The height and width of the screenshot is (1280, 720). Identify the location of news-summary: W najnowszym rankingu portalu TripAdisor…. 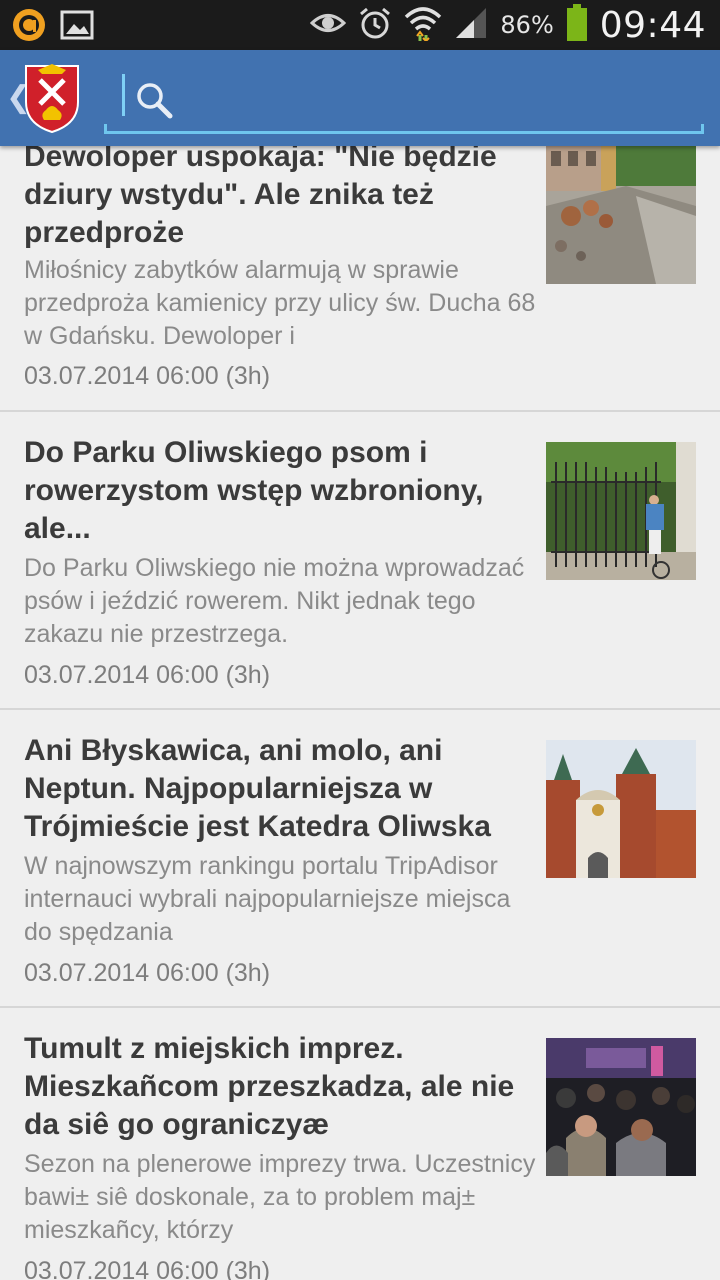
(267, 899).